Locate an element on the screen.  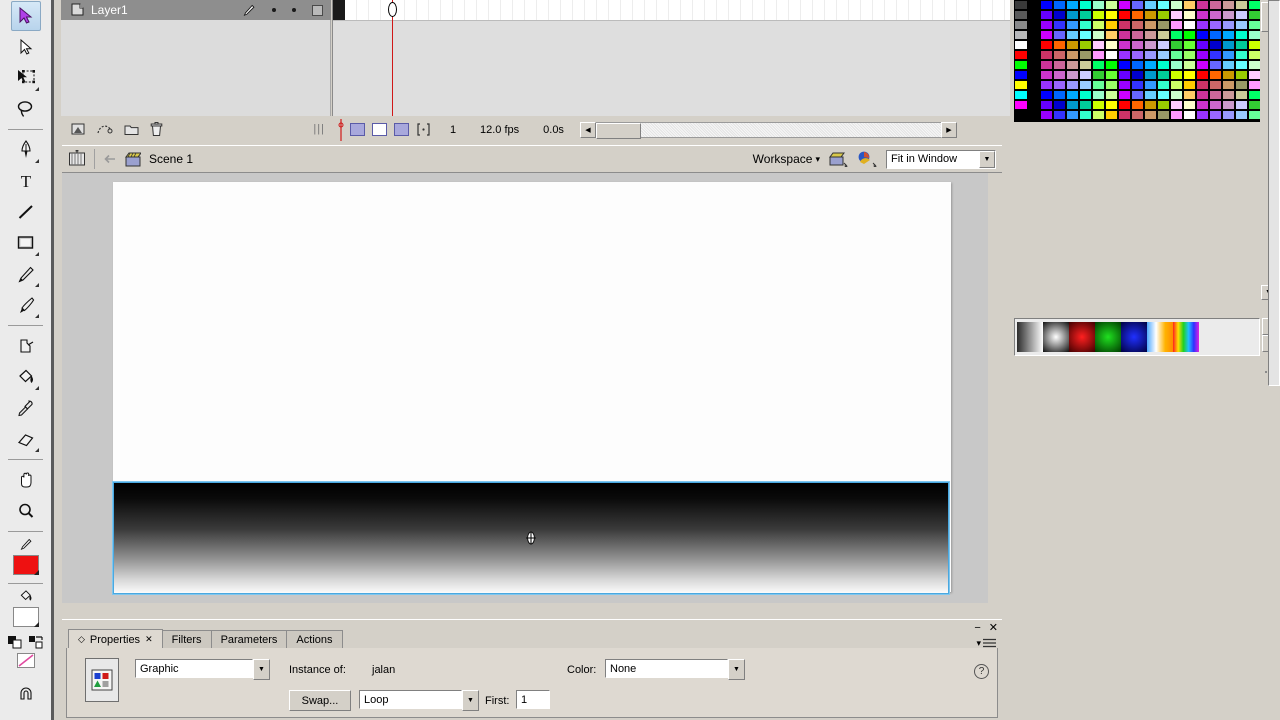
ink-bottle-tool is located at coordinates (26, 346).